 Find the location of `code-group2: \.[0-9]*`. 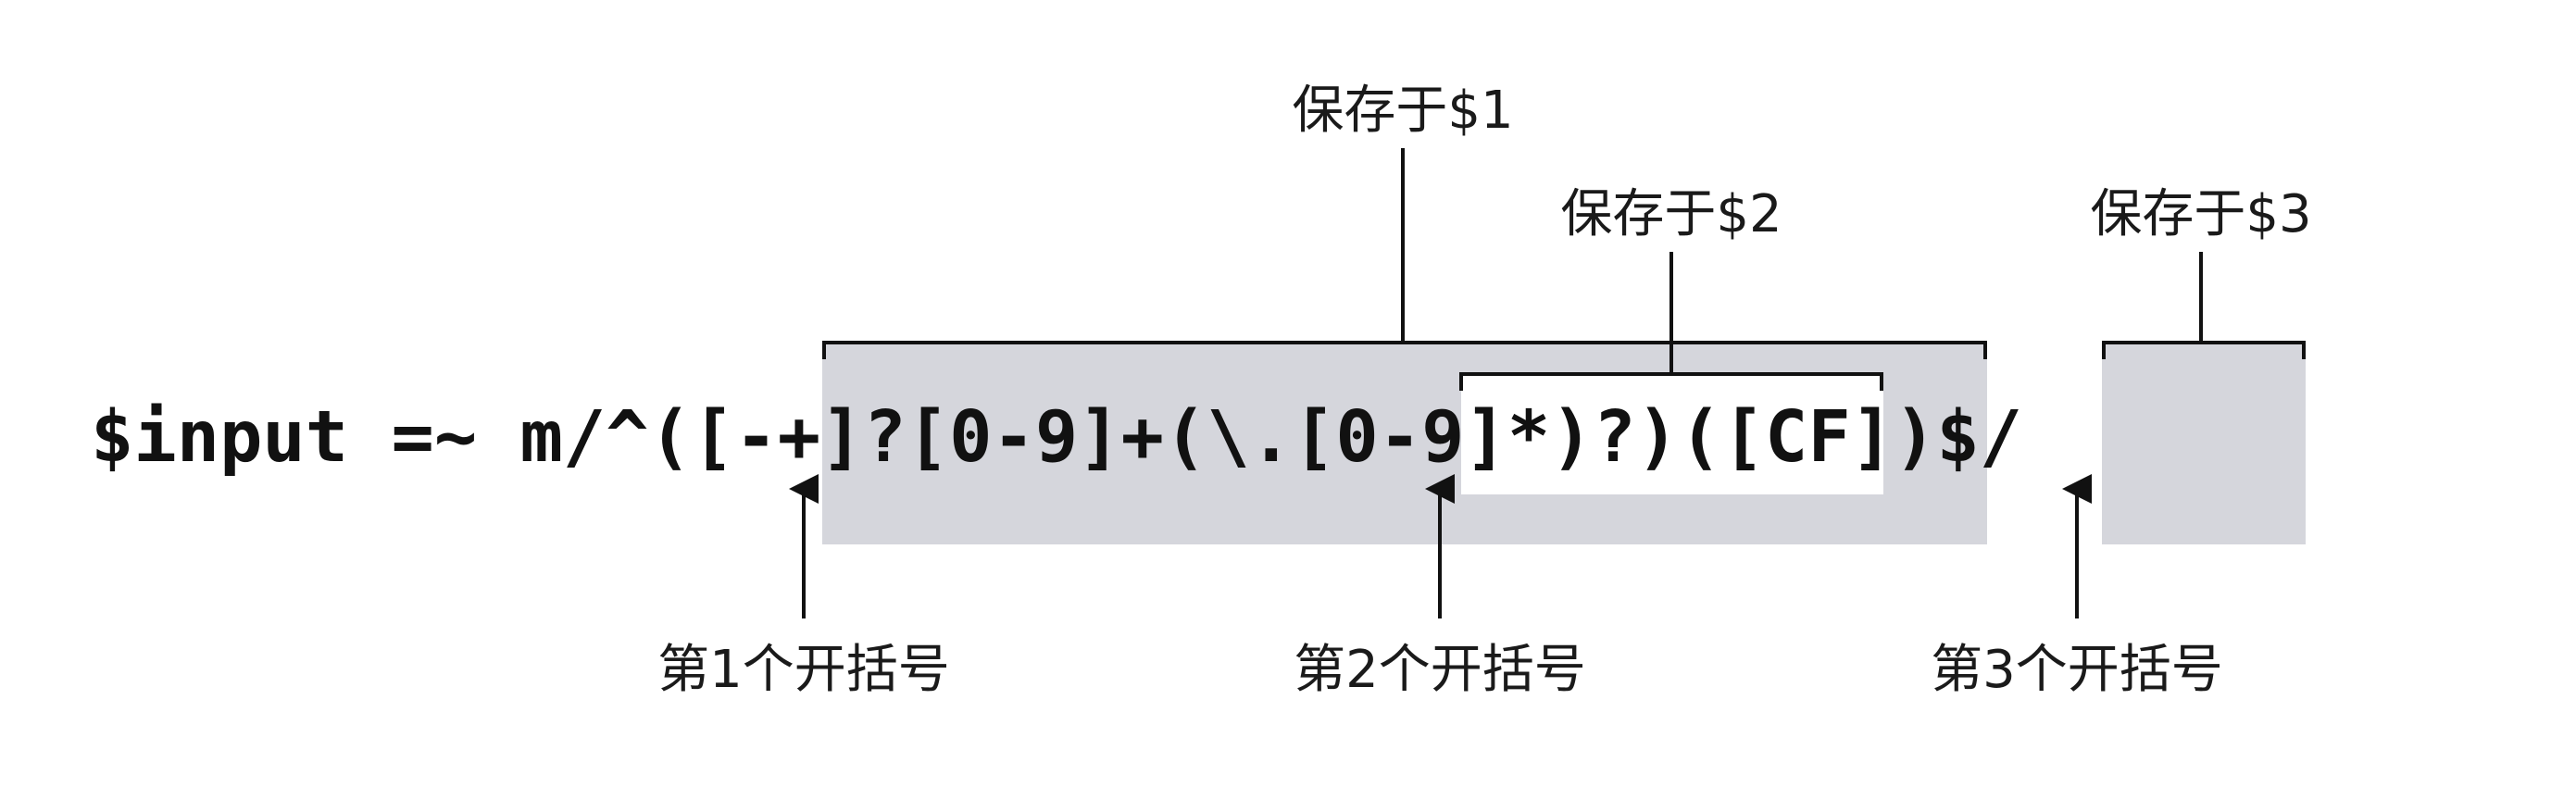

code-group2: \.[0-9]* is located at coordinates (1379, 437).